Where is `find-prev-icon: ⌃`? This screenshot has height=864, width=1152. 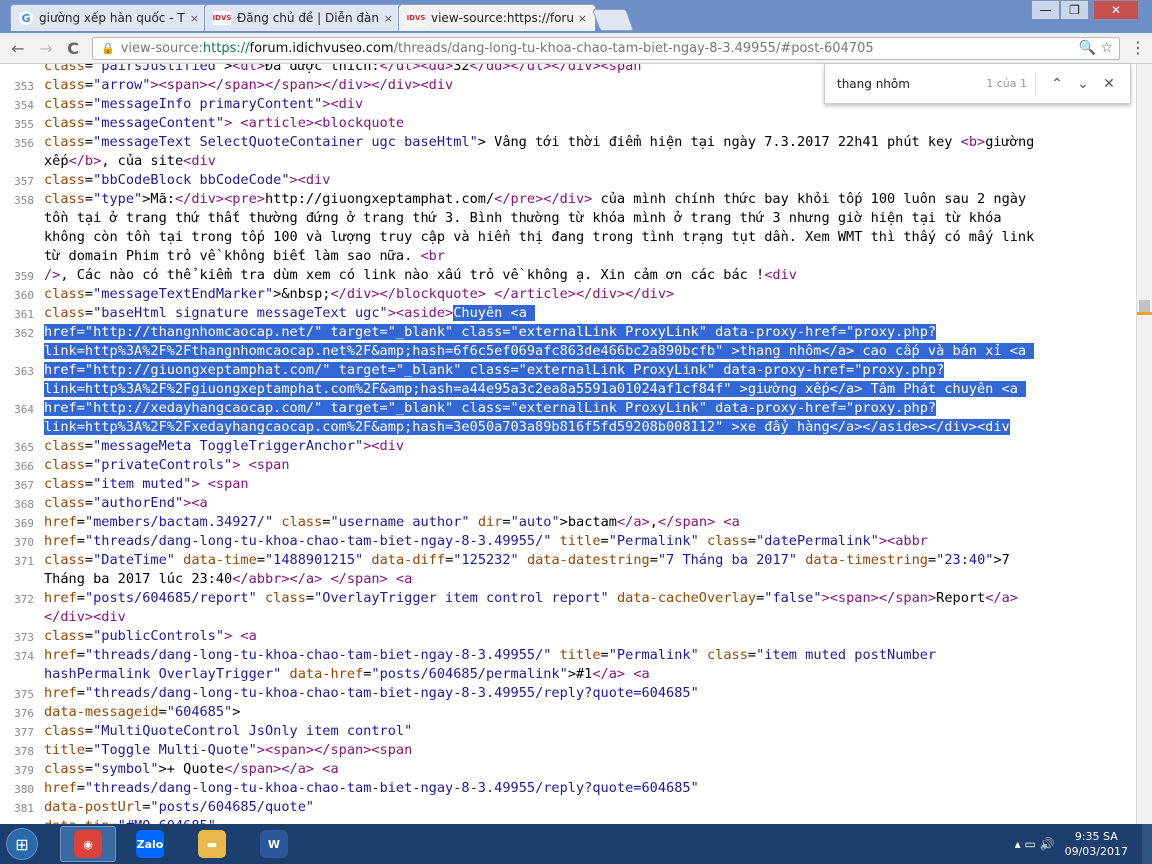
find-prev-icon: ⌃ is located at coordinates (1057, 84).